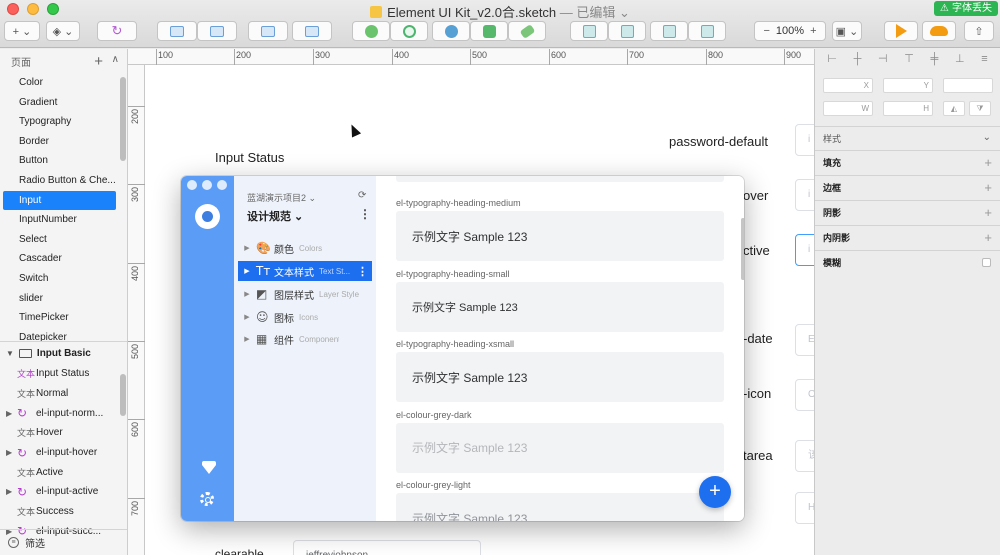 The image size is (1000, 555). I want to click on page-item: Input, so click(59, 200).